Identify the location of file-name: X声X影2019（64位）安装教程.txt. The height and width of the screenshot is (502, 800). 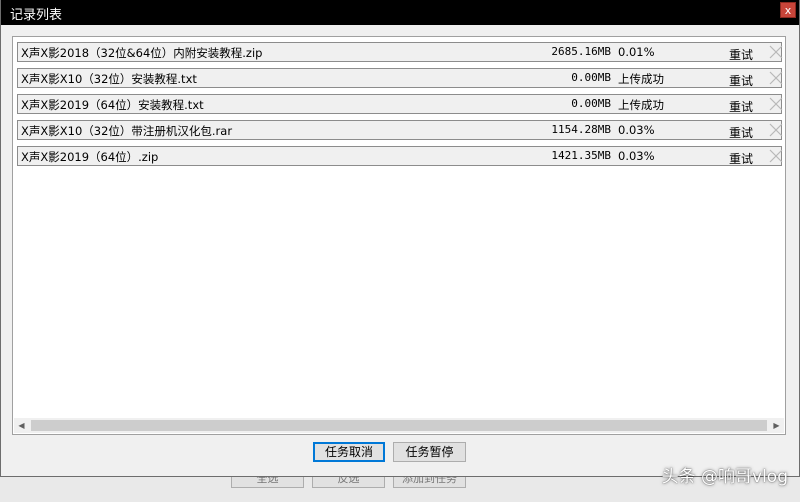
(112, 105).